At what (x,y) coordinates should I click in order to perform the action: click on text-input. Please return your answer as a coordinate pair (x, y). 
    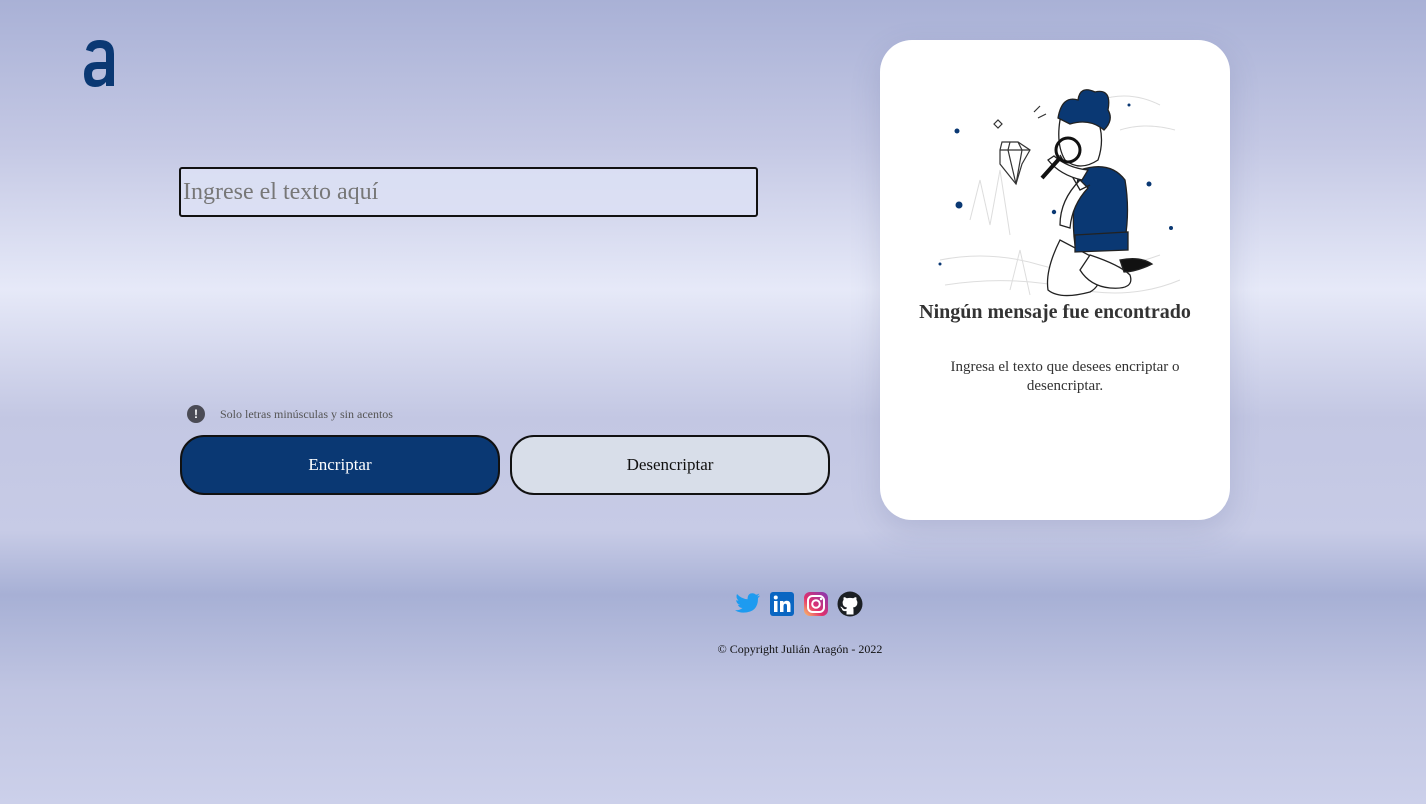
    Looking at the image, I should click on (468, 192).